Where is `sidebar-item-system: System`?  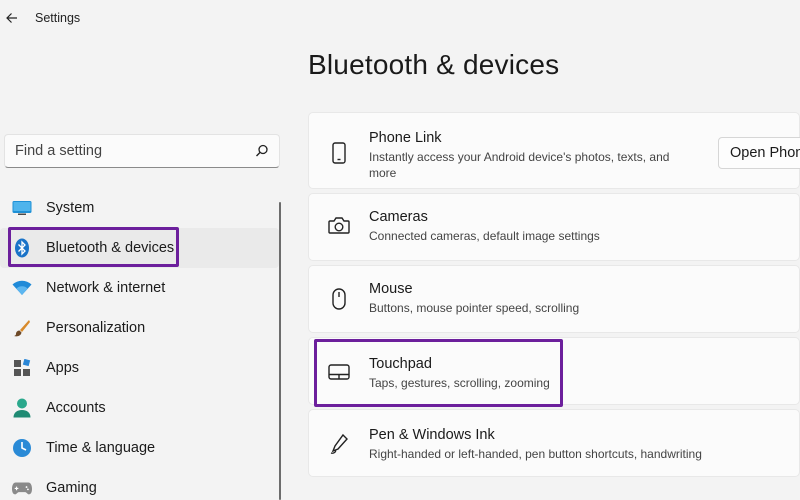 sidebar-item-system: System is located at coordinates (139, 208).